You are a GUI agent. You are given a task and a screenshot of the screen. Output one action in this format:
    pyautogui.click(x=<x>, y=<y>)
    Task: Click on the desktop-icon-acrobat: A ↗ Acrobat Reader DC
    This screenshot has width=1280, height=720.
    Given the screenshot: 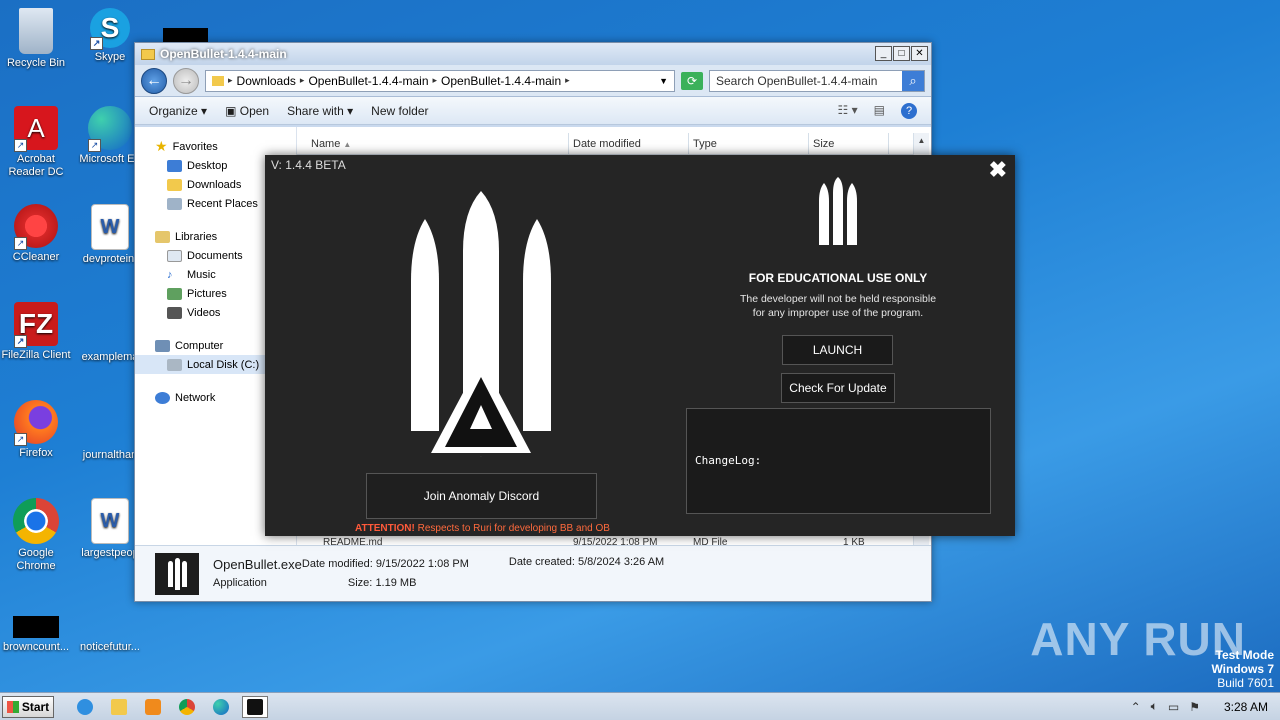 What is the action you would take?
    pyautogui.click(x=36, y=142)
    